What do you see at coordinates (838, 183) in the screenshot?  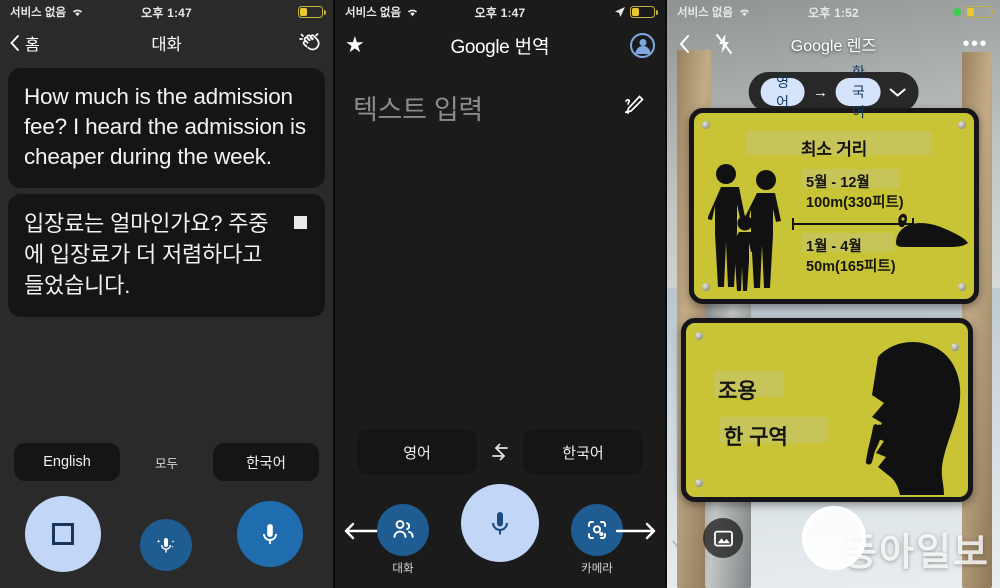 I see `sign-period-1: 5월 - 12월` at bounding box center [838, 183].